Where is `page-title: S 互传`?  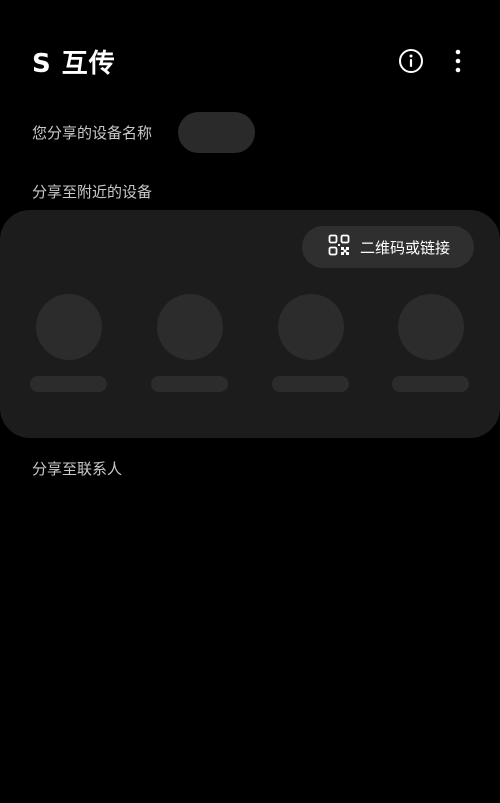 page-title: S 互传 is located at coordinates (74, 64).